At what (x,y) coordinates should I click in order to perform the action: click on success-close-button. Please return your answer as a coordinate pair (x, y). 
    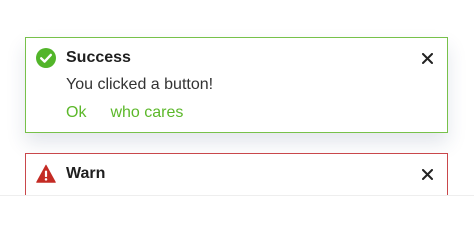
    Looking at the image, I should click on (427, 58).